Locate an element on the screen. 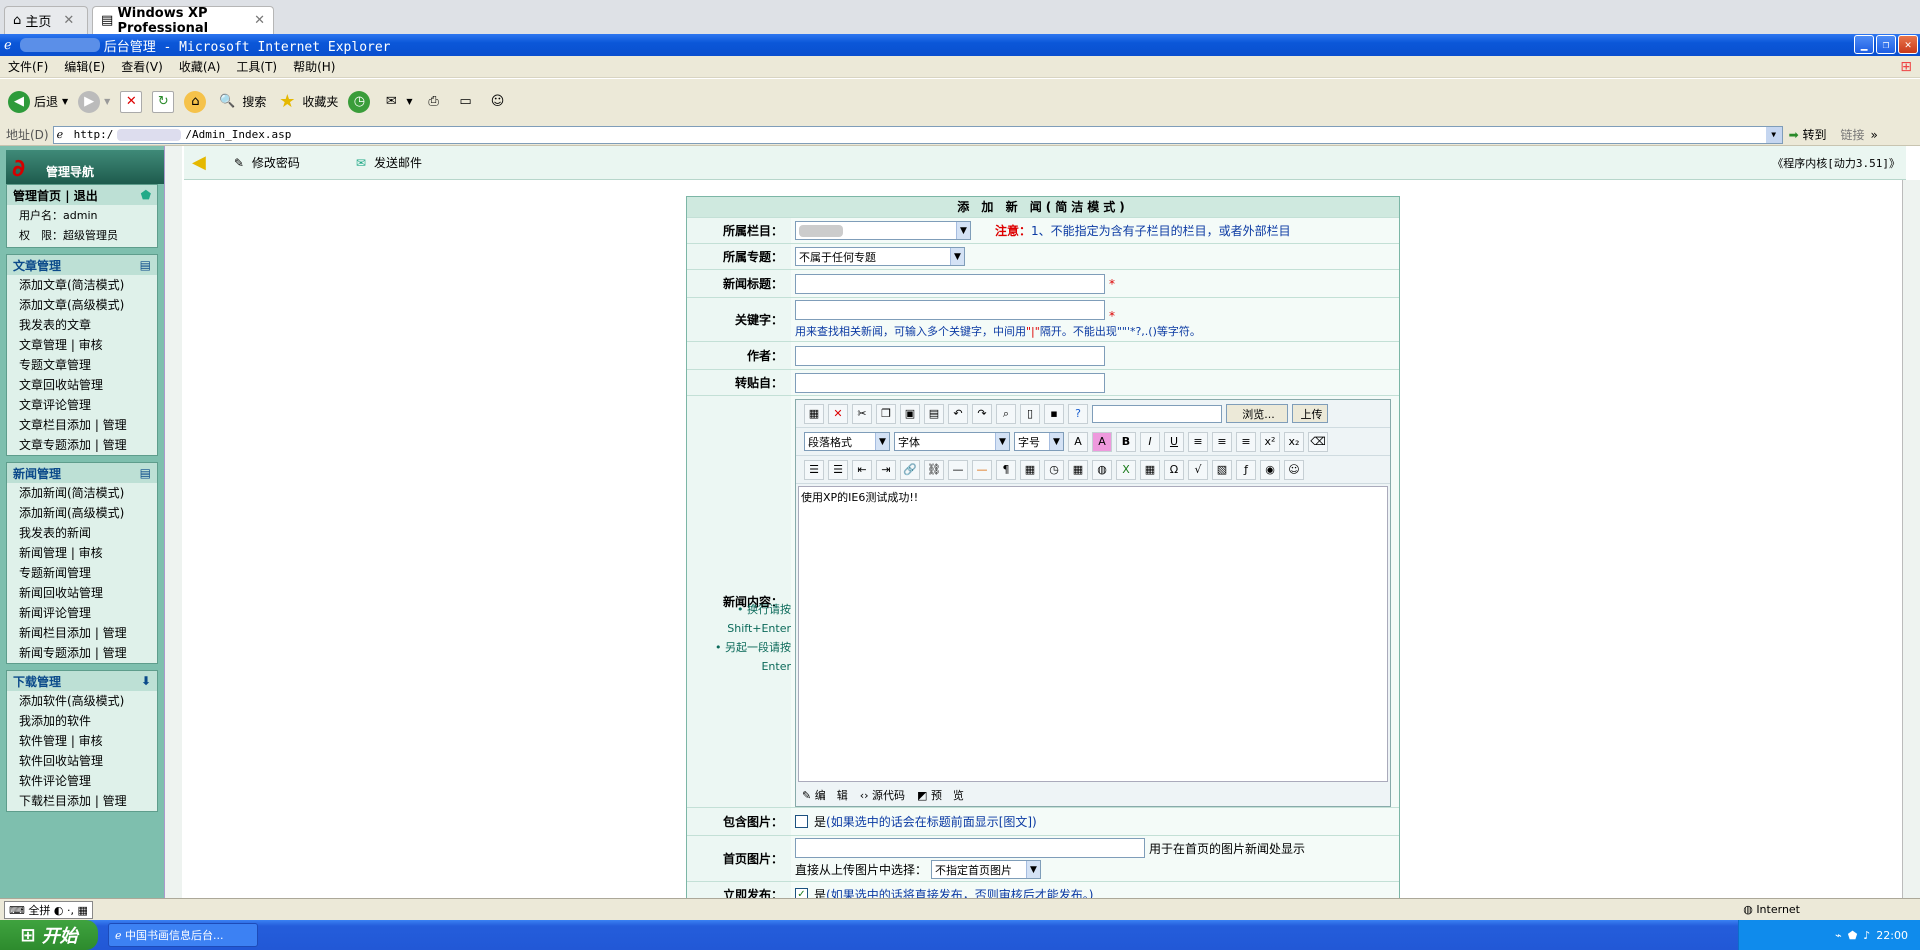 The image size is (1920, 950). highlight-icon: A is located at coordinates (1102, 441).